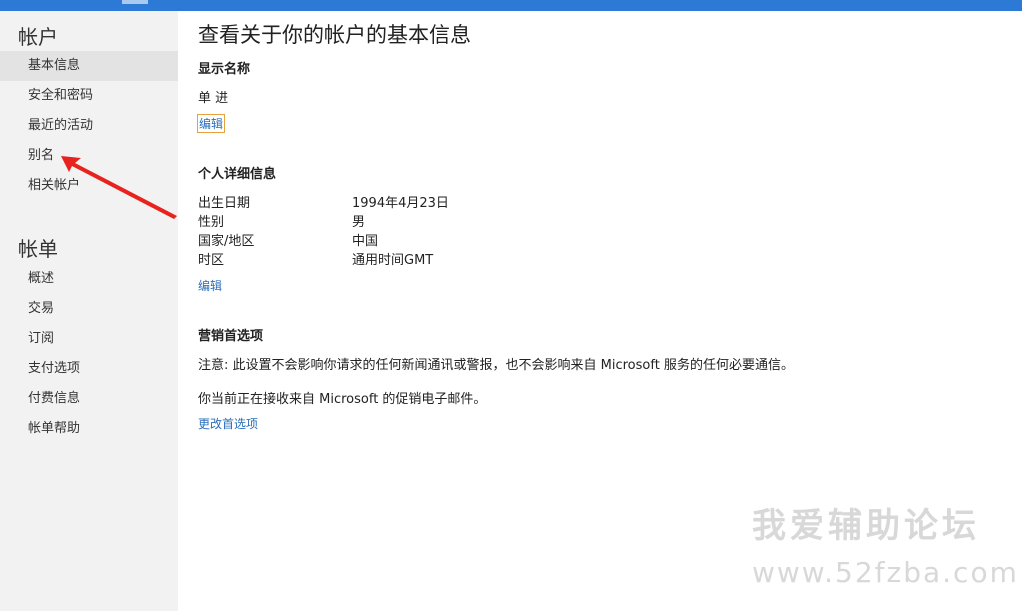 The image size is (1022, 611). Describe the element at coordinates (89, 66) in the screenshot. I see `sidebar-item-basic-info: 基本信息` at that location.